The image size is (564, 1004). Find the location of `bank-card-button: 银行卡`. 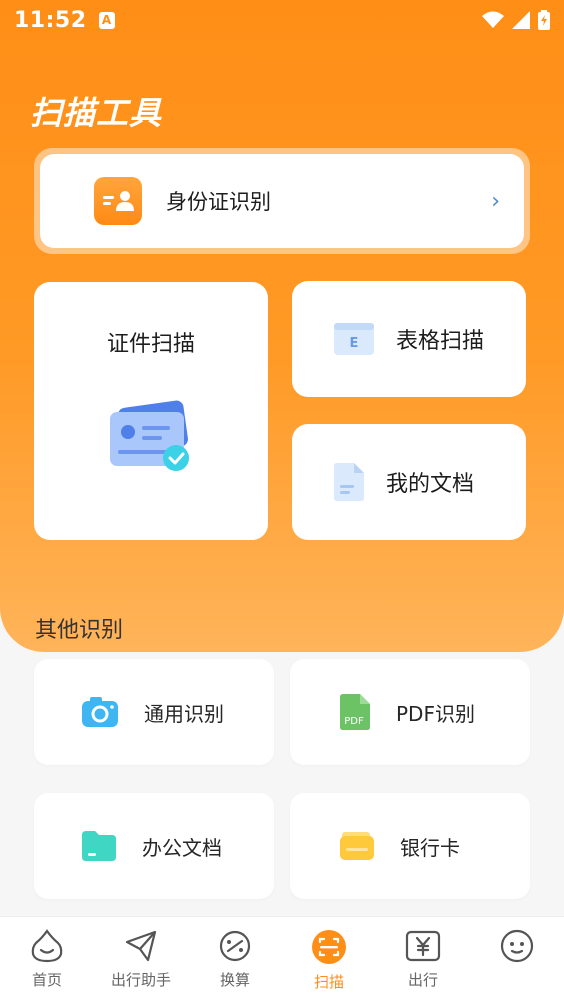

bank-card-button: 银行卡 is located at coordinates (410, 846).